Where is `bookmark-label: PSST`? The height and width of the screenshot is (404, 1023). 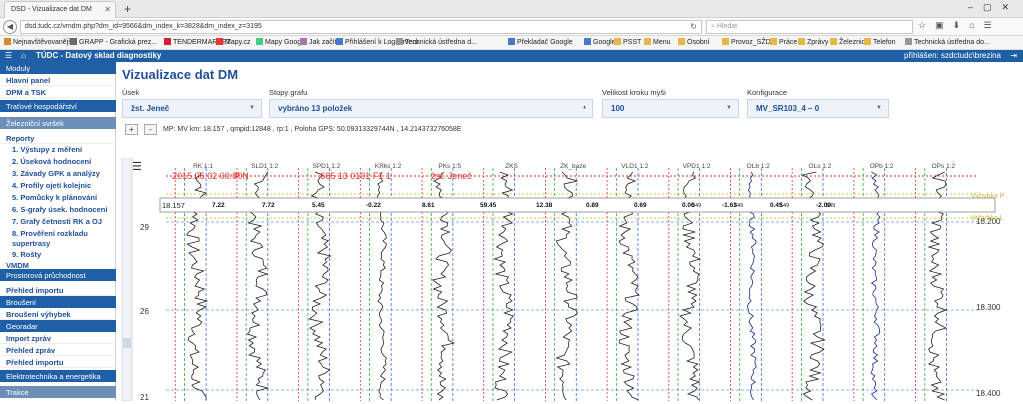 bookmark-label: PSST is located at coordinates (632, 42).